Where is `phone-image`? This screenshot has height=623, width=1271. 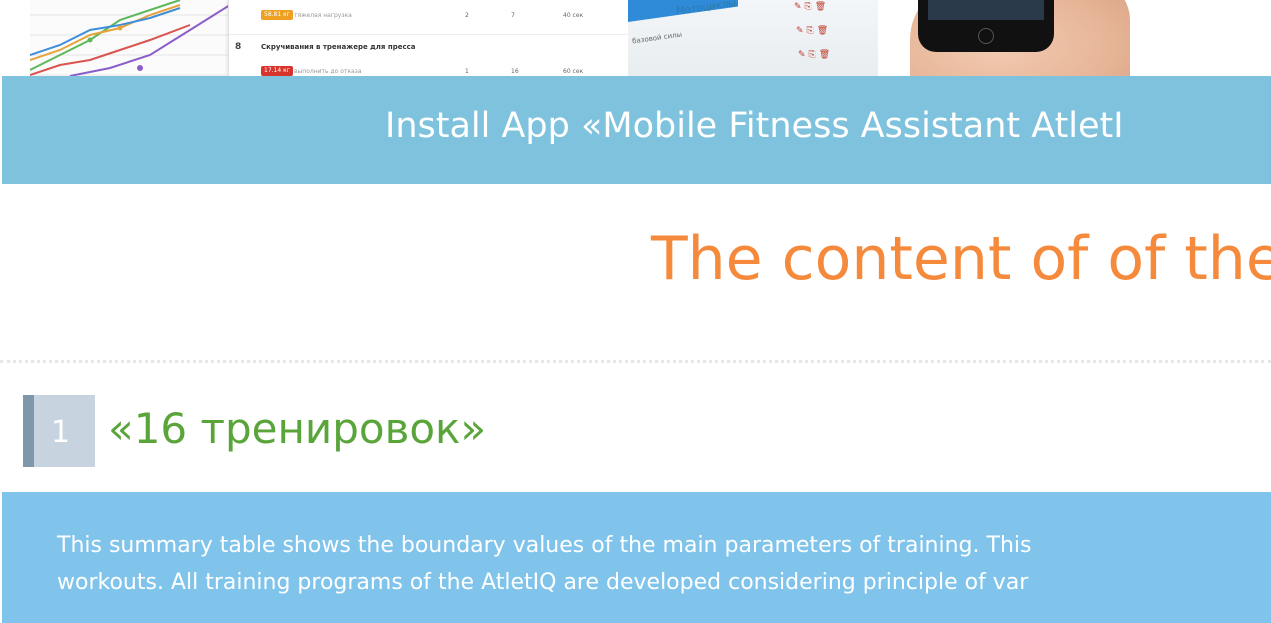 phone-image is located at coordinates (986, 26).